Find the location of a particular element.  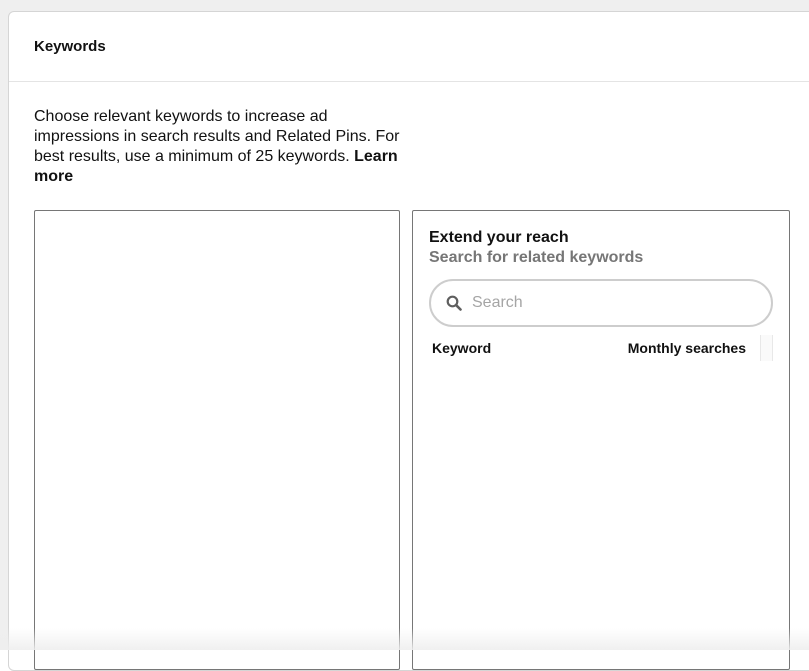

keyword-search-input is located at coordinates (607, 303).